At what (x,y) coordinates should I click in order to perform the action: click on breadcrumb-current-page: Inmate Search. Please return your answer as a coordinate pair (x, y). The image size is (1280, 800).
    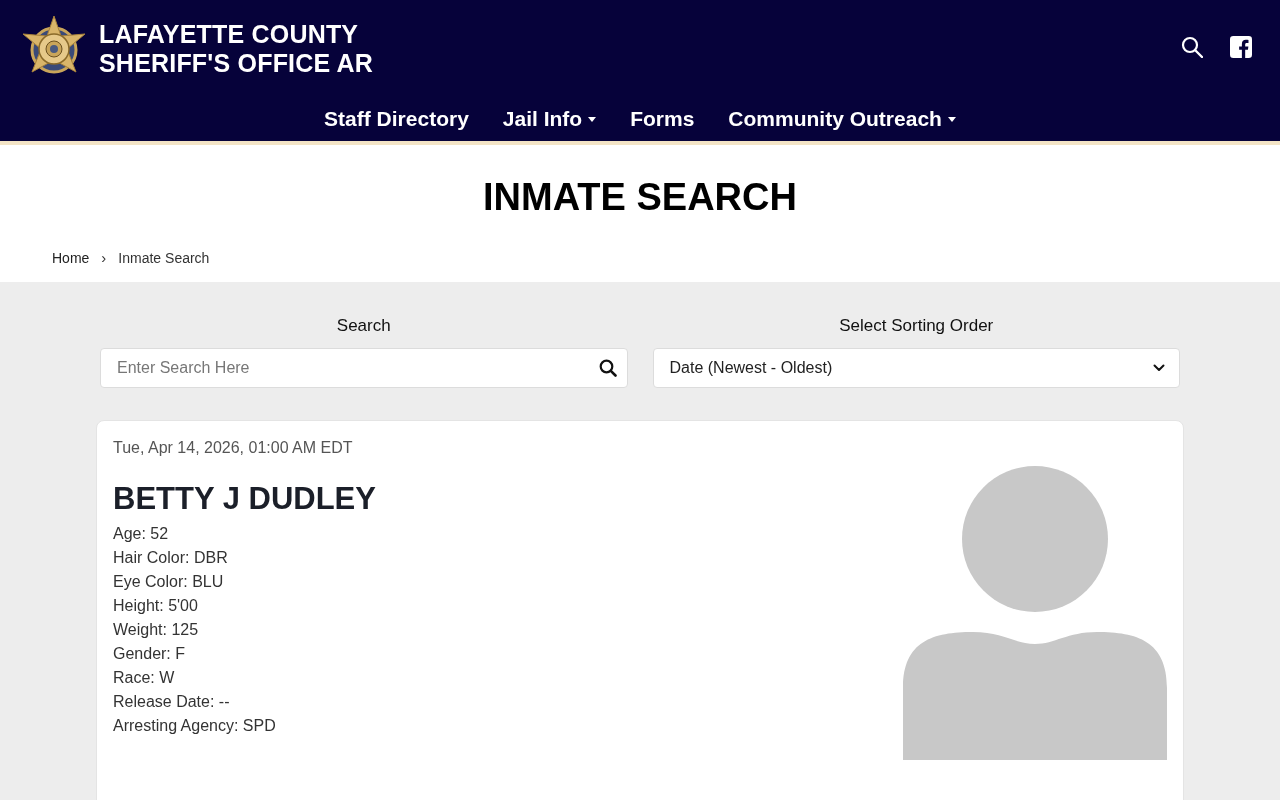
    Looking at the image, I should click on (164, 257).